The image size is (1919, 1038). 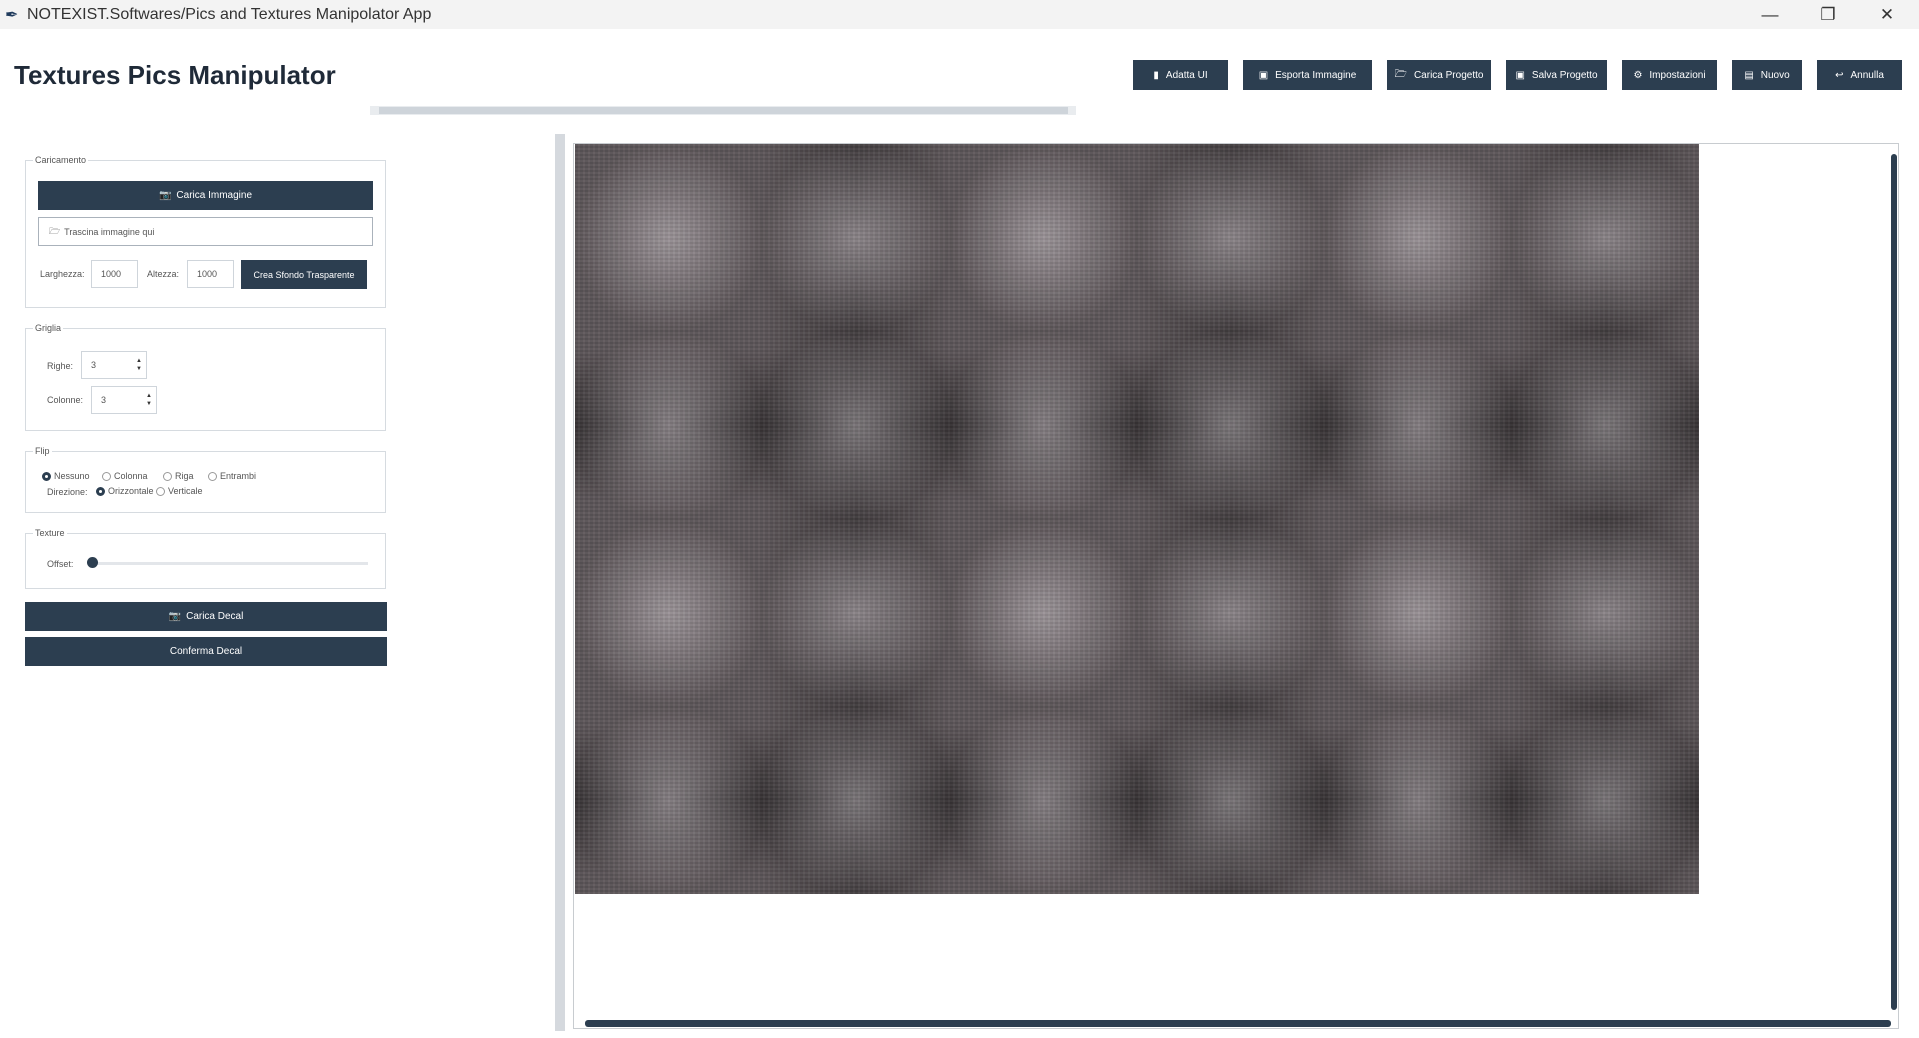 I want to click on folder-icon: 🗁, so click(x=55, y=230).